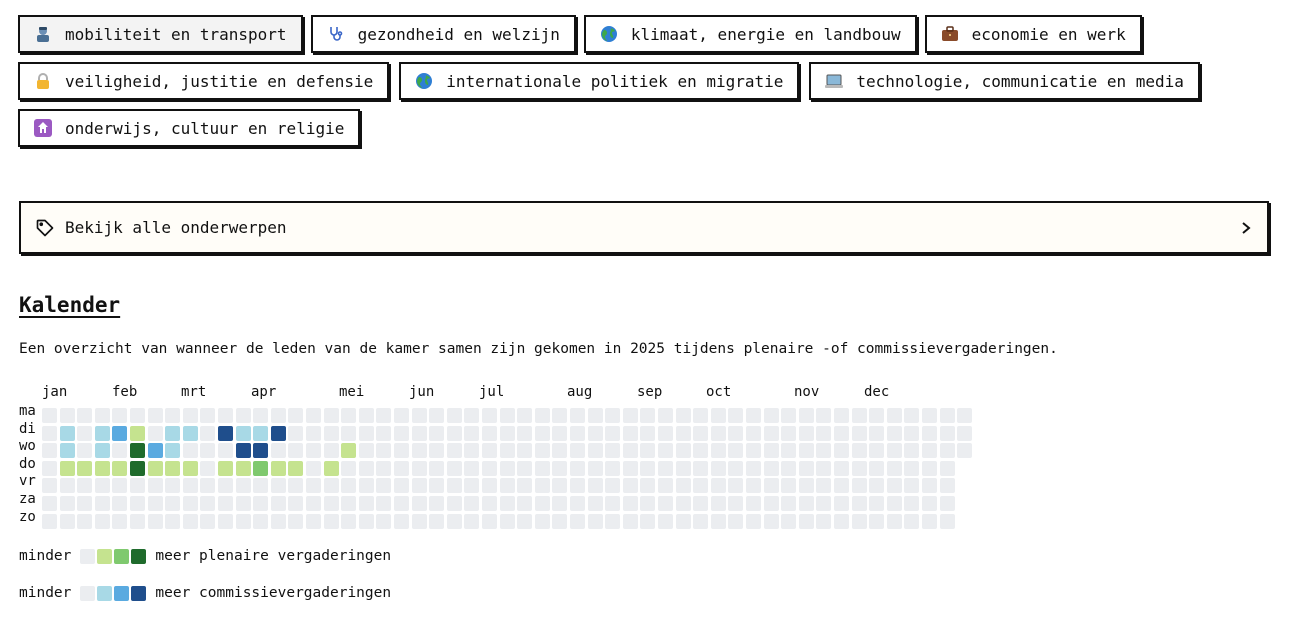 This screenshot has width=1294, height=623. I want to click on topic-button: klimaat, energie en landbouw, so click(750, 34).